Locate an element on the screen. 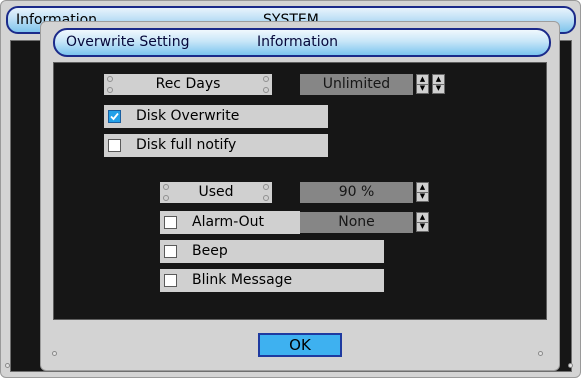 The width and height of the screenshot is (581, 378). alarm-out-checkbox is located at coordinates (170, 222).